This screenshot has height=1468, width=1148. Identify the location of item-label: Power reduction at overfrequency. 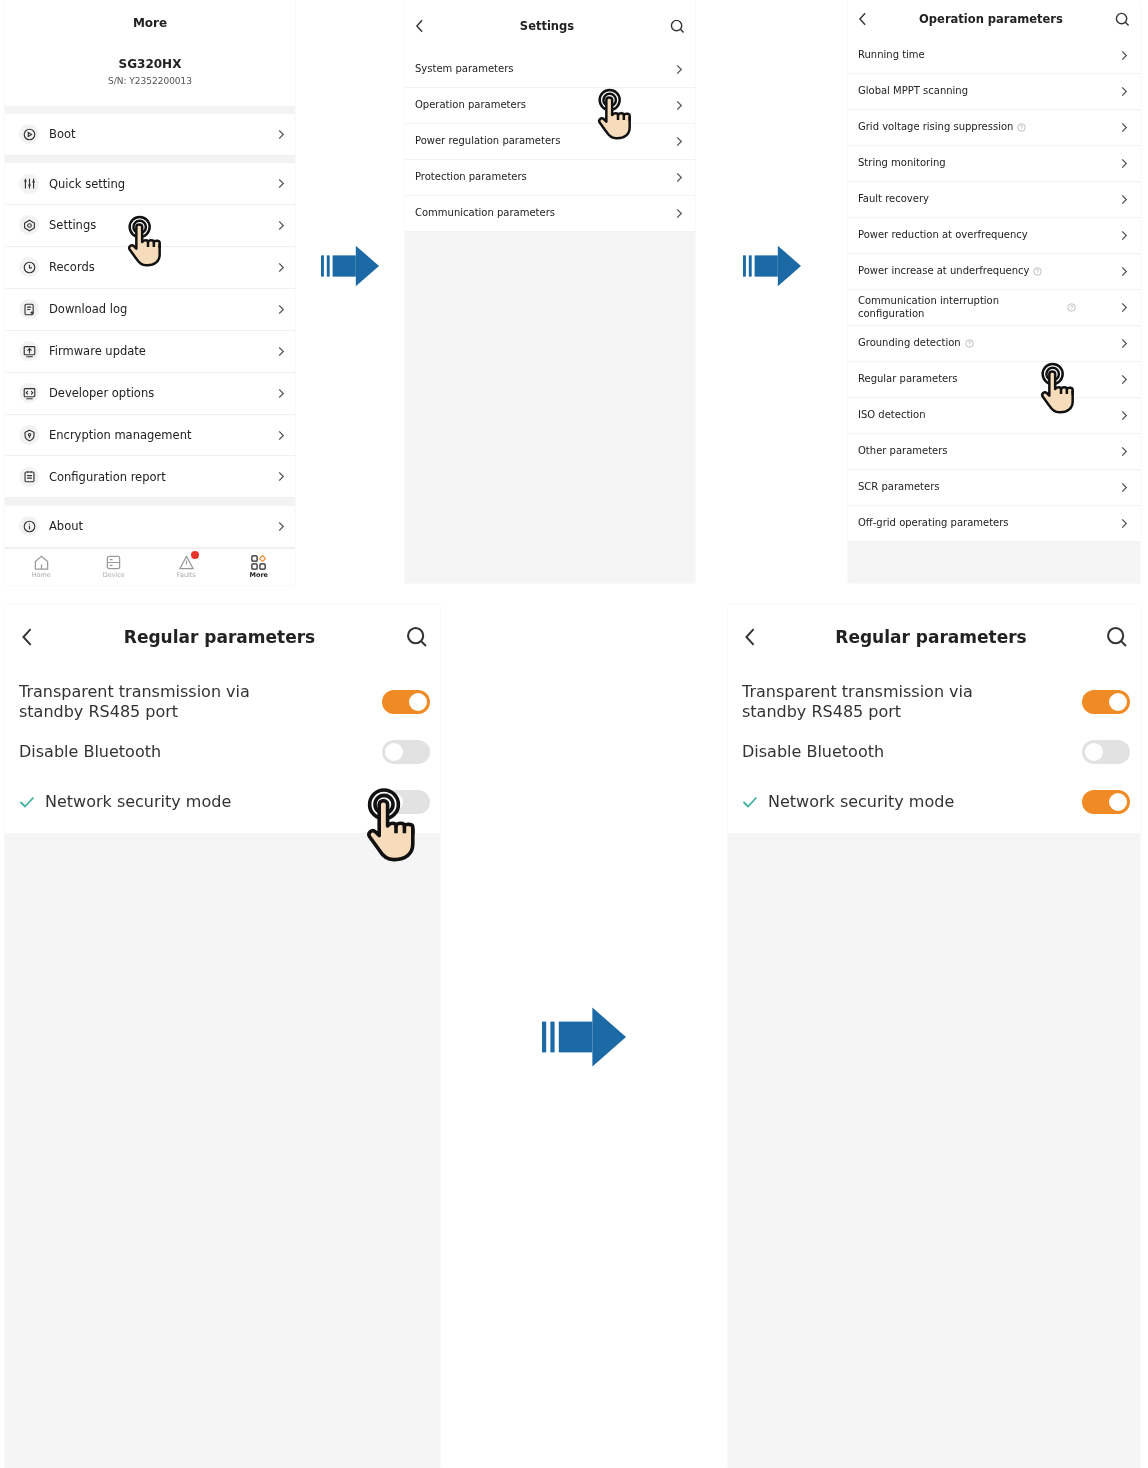
(943, 235).